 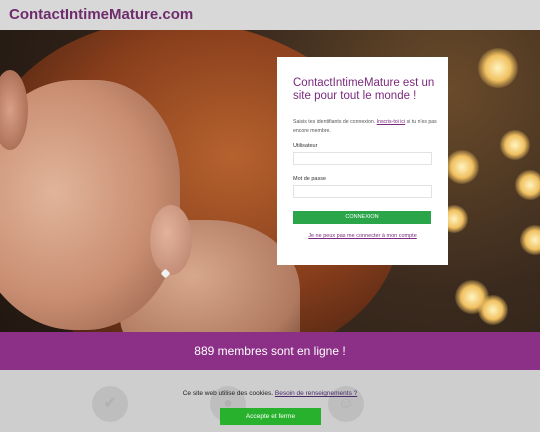 What do you see at coordinates (334, 122) in the screenshot?
I see `login-desc-text: Saisis tes identifiants de connexion.` at bounding box center [334, 122].